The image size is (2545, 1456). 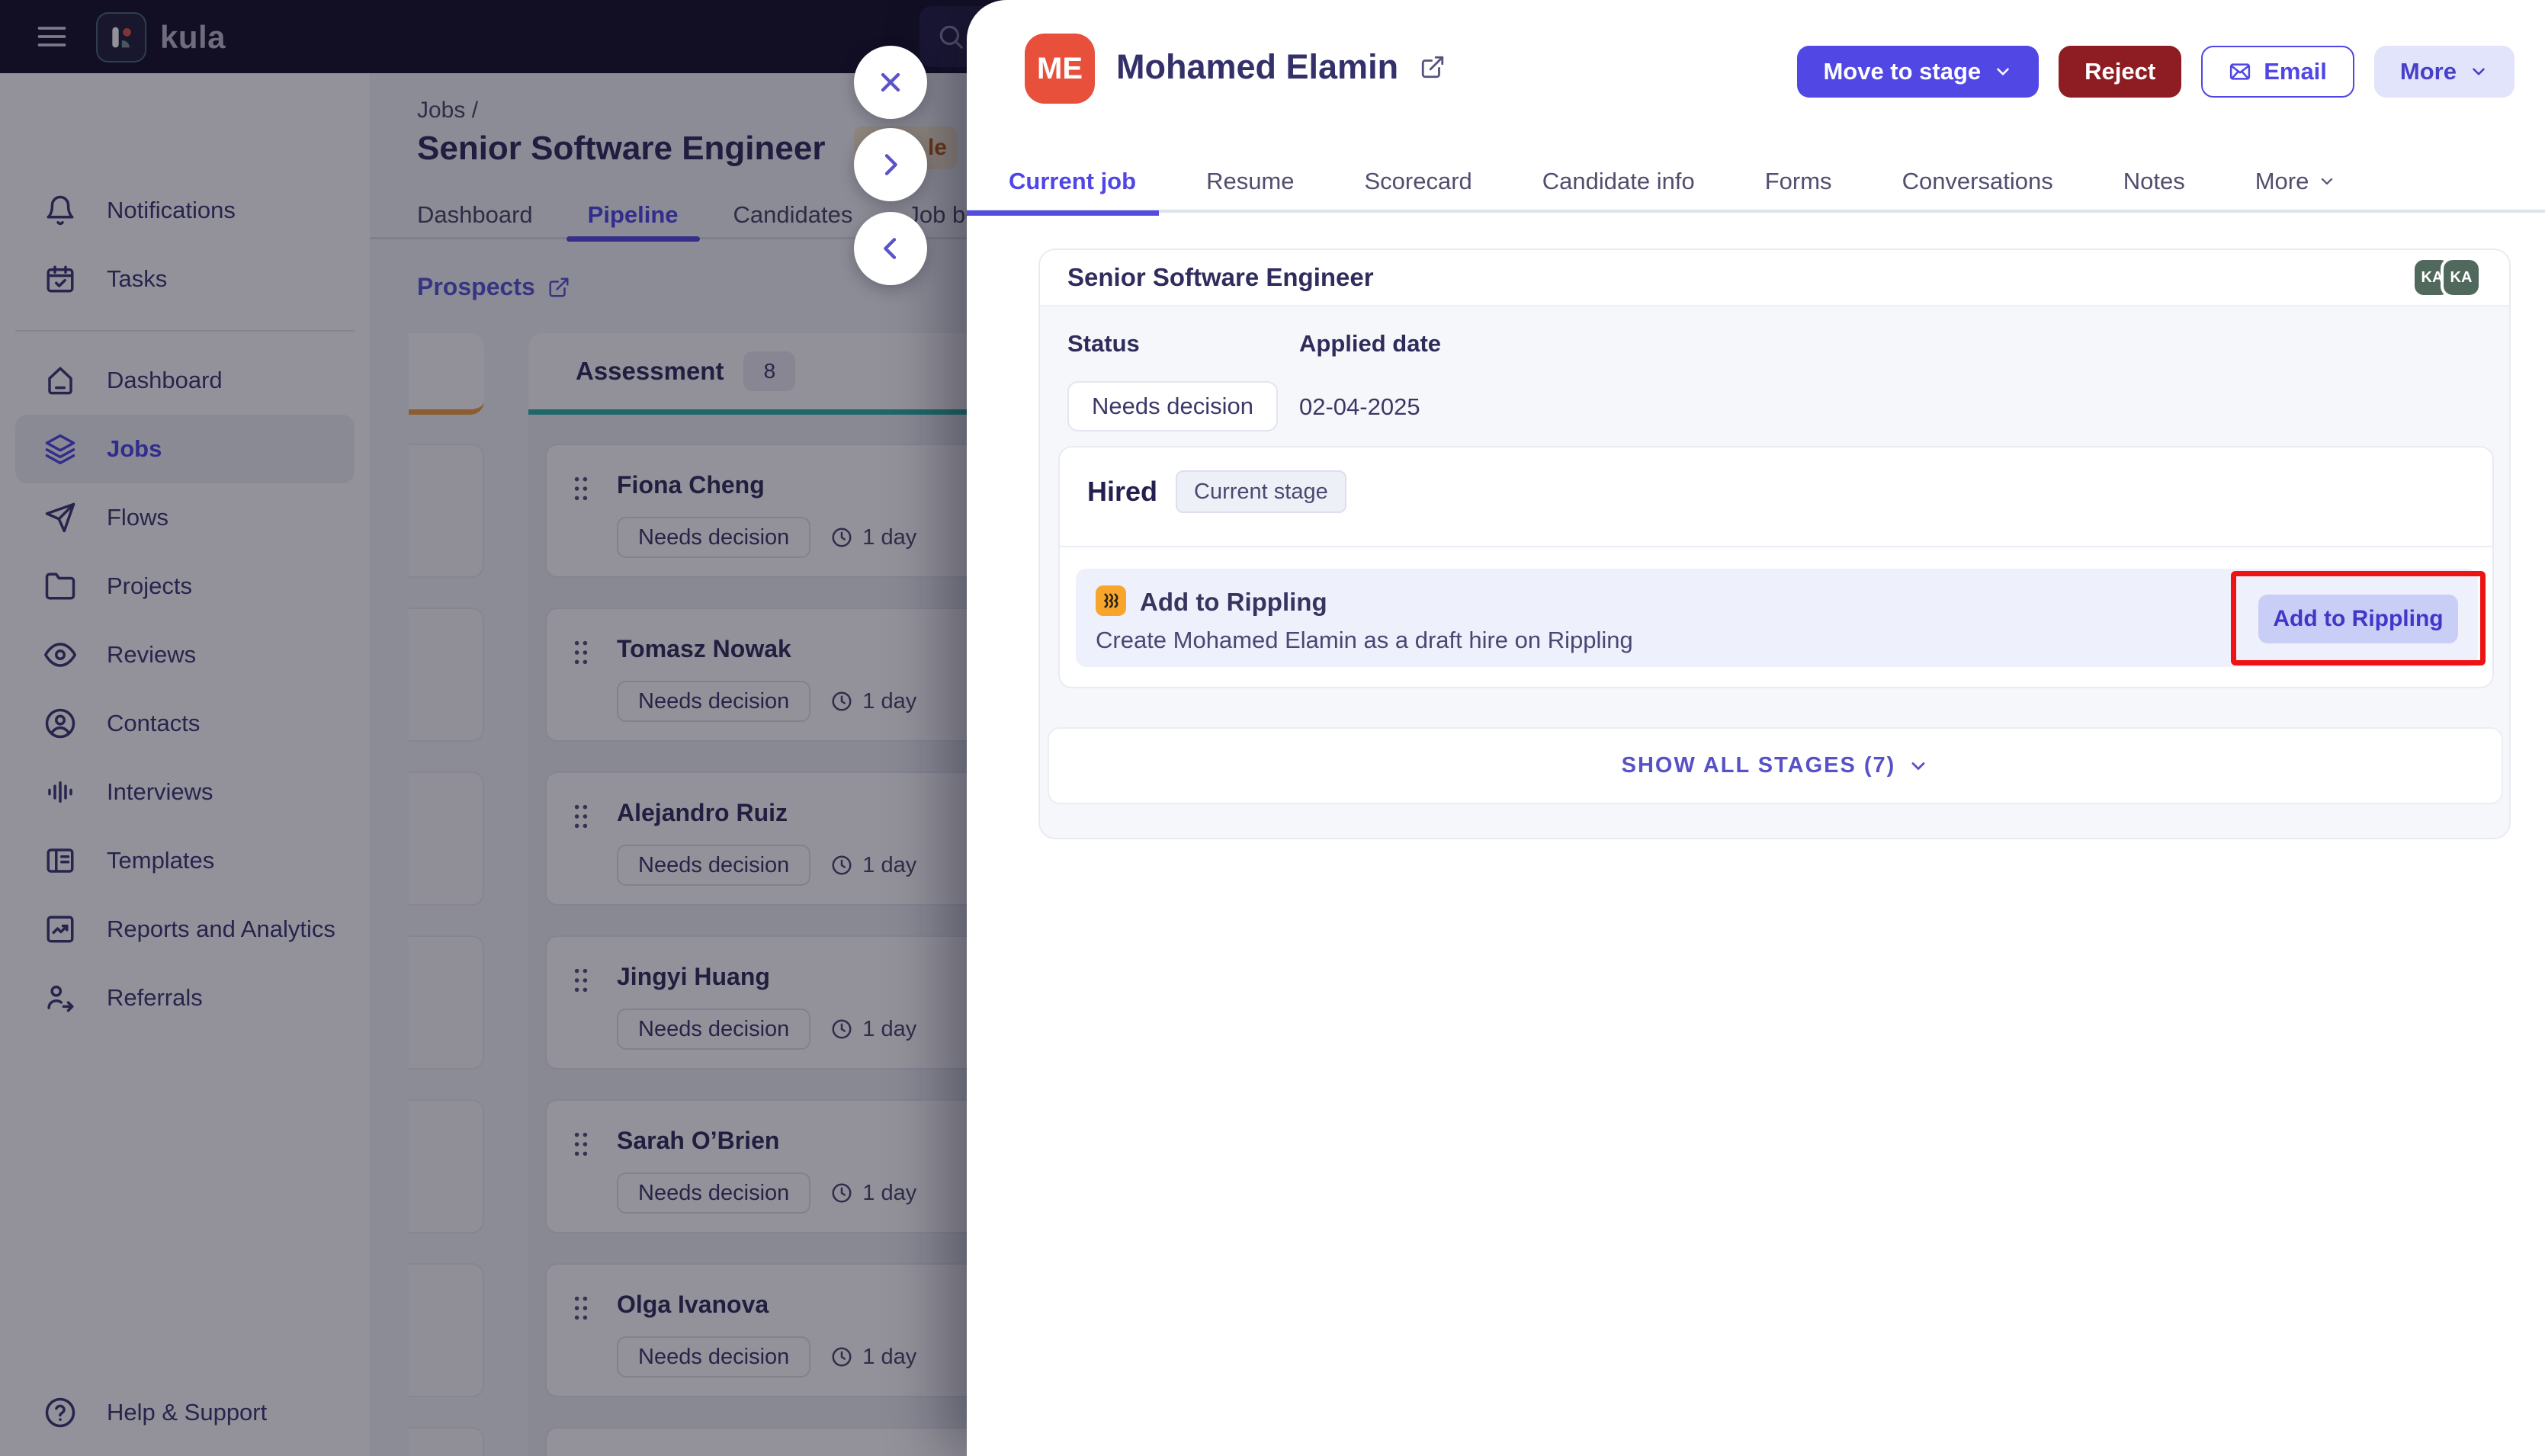 I want to click on tab-forms: Forms, so click(x=1799, y=181).